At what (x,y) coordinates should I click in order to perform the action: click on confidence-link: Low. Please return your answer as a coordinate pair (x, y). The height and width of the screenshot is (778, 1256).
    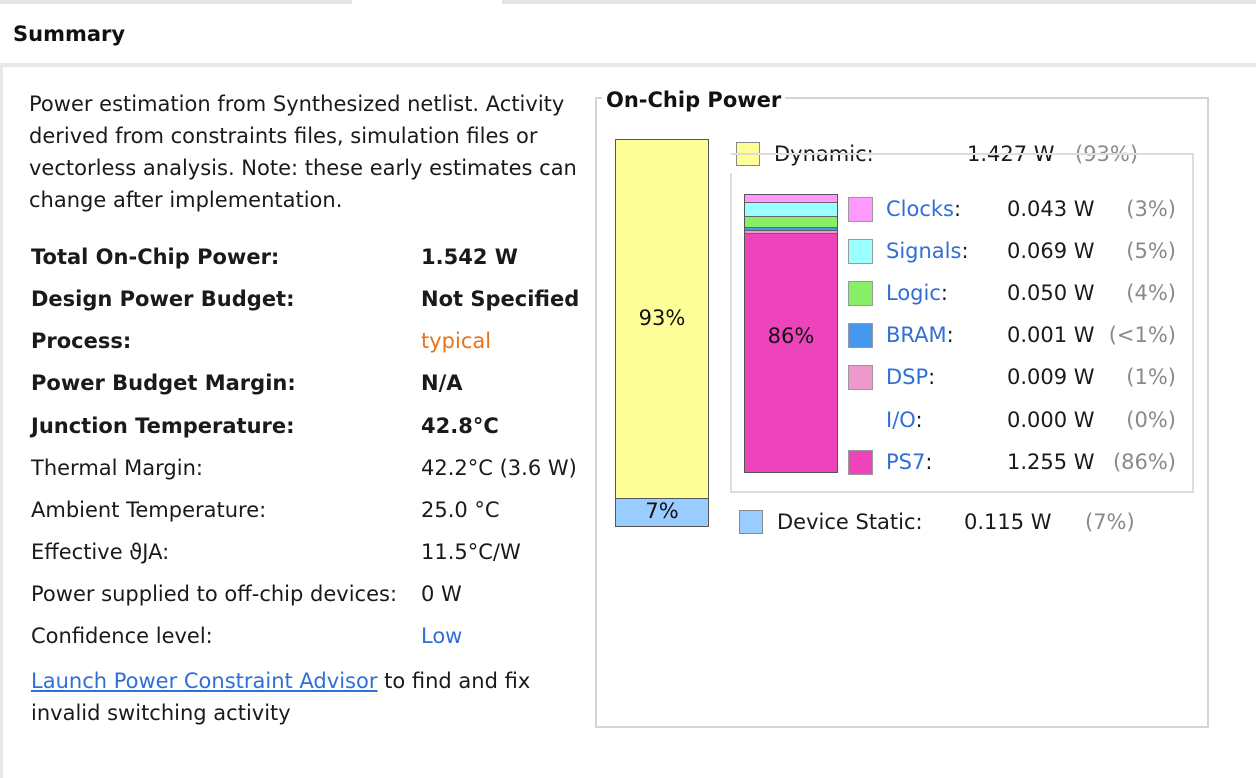
    Looking at the image, I should click on (441, 636).